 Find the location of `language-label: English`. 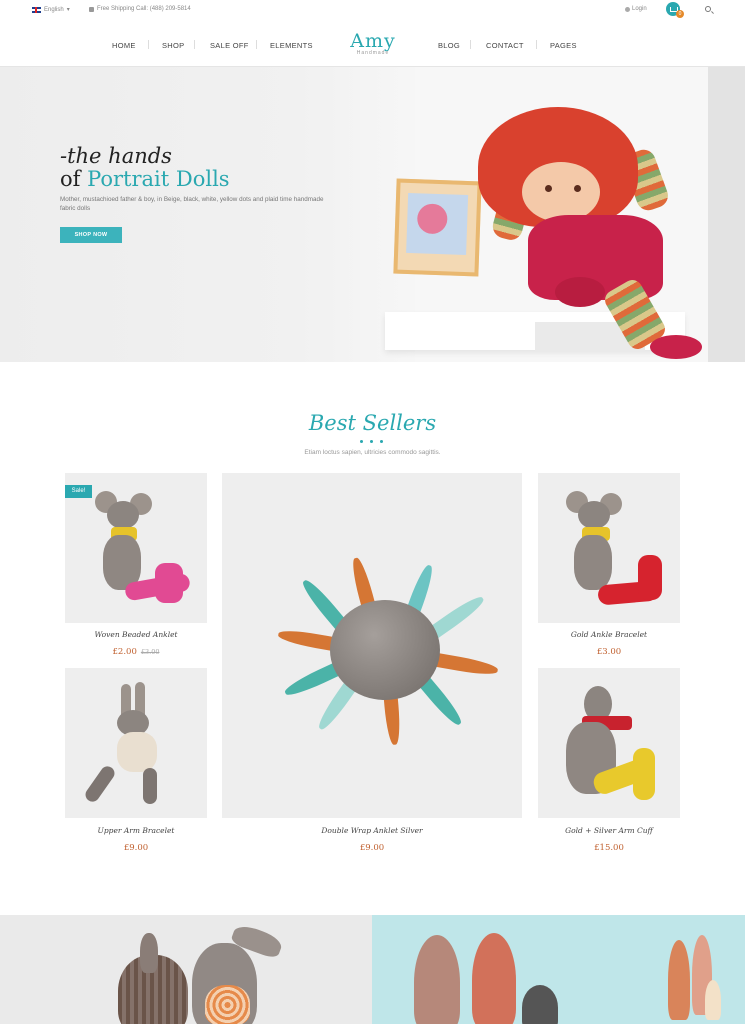

language-label: English is located at coordinates (54, 9).